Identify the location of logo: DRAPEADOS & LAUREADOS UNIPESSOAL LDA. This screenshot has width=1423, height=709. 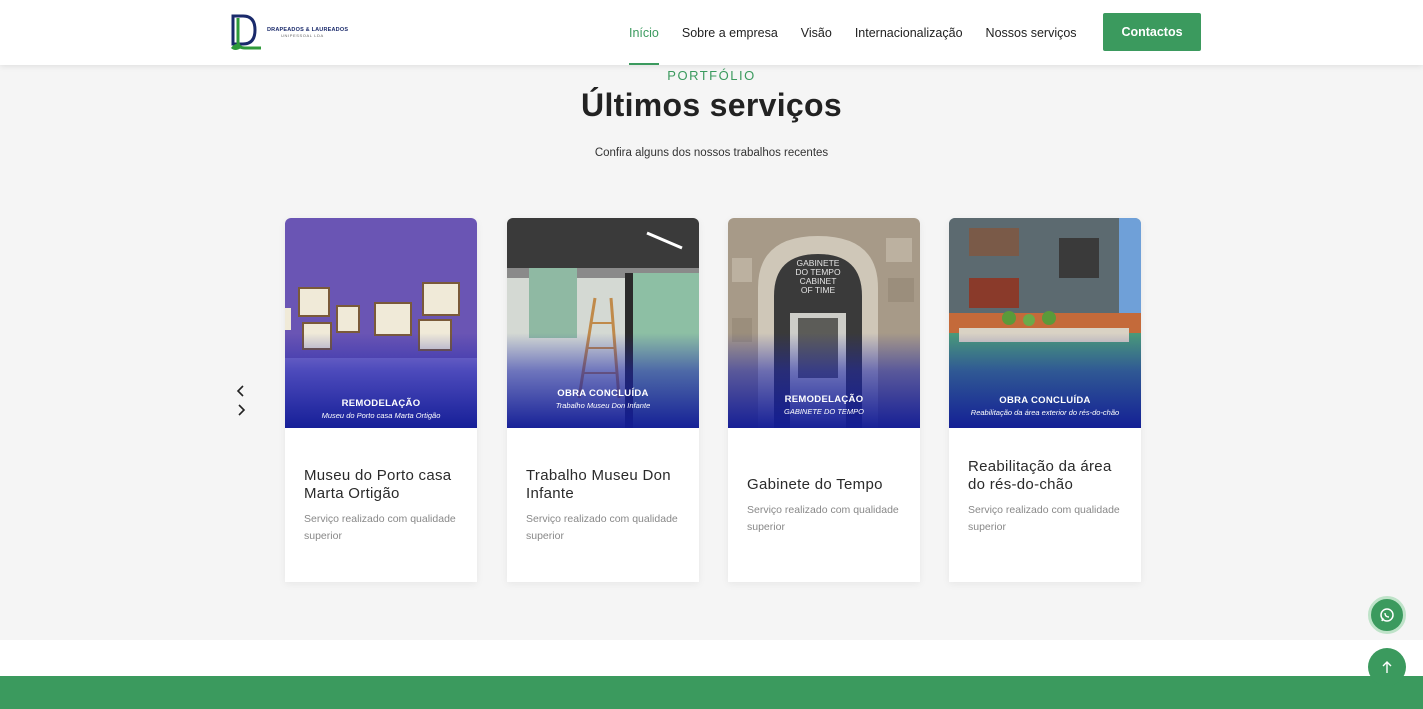
(289, 32).